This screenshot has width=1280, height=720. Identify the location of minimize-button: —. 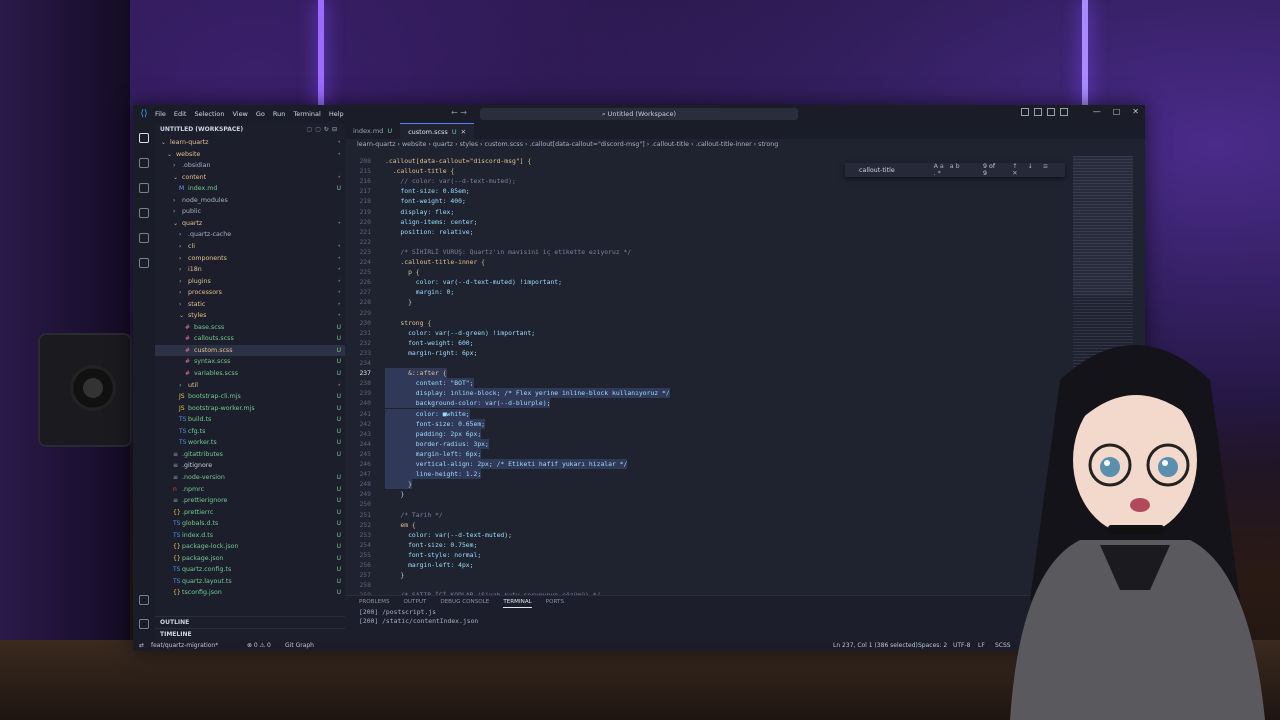
(1097, 111).